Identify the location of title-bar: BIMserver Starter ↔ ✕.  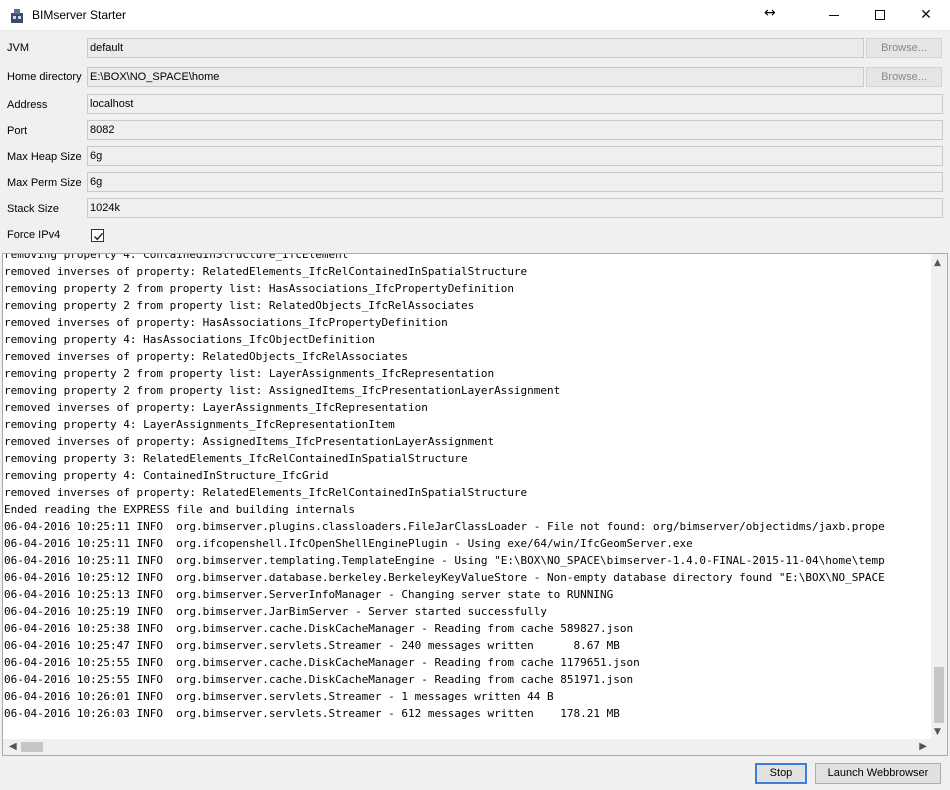
(475, 15).